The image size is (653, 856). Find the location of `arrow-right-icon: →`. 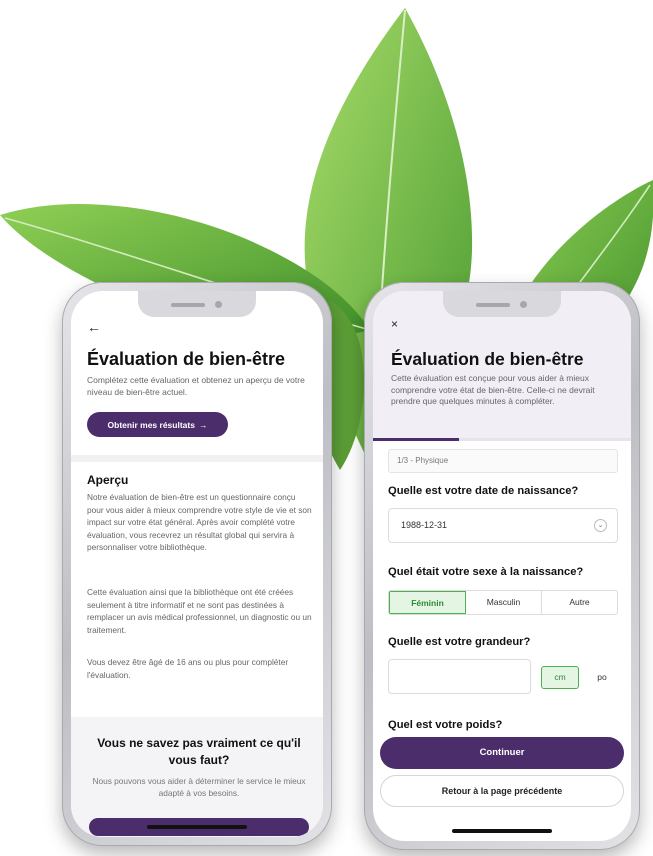

arrow-right-icon: → is located at coordinates (203, 424).